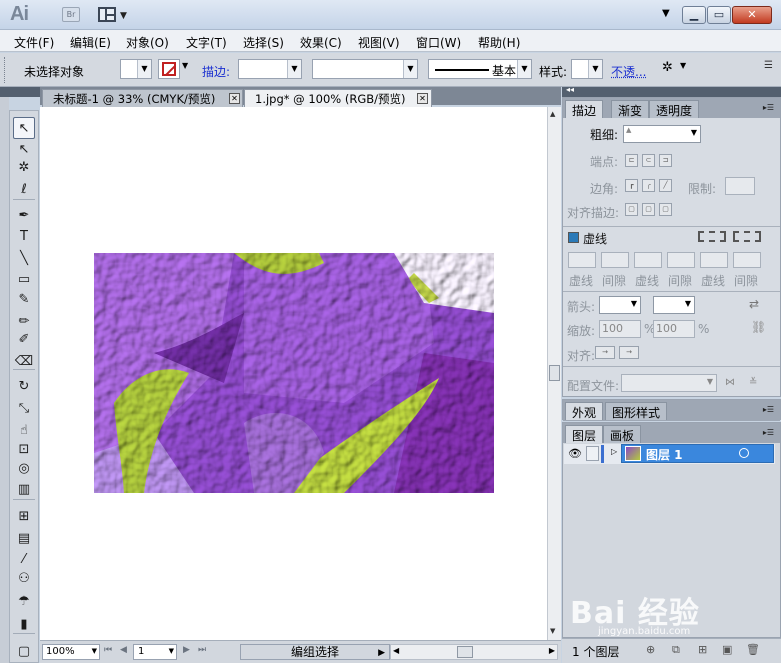  Describe the element at coordinates (676, 650) in the screenshot. I see `make-clipping-mask-icon: ⧉` at that location.